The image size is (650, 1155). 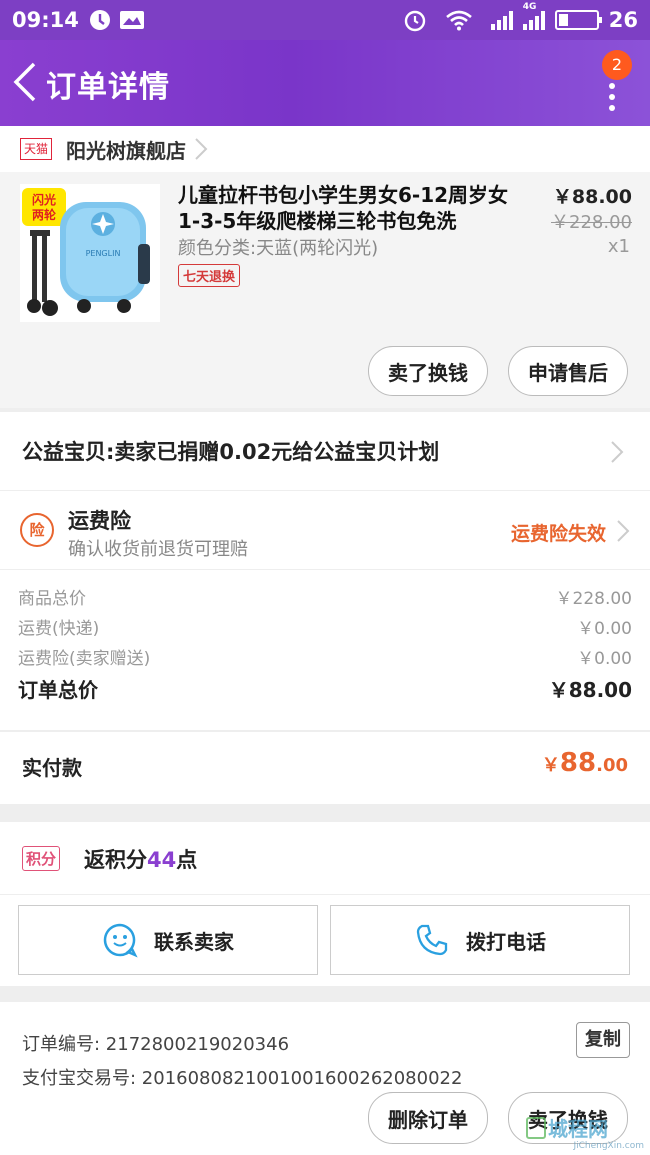 I want to click on charity-row: 公益宝贝:卖家已捐赠0.02元给公益宝贝计划, so click(x=325, y=451).